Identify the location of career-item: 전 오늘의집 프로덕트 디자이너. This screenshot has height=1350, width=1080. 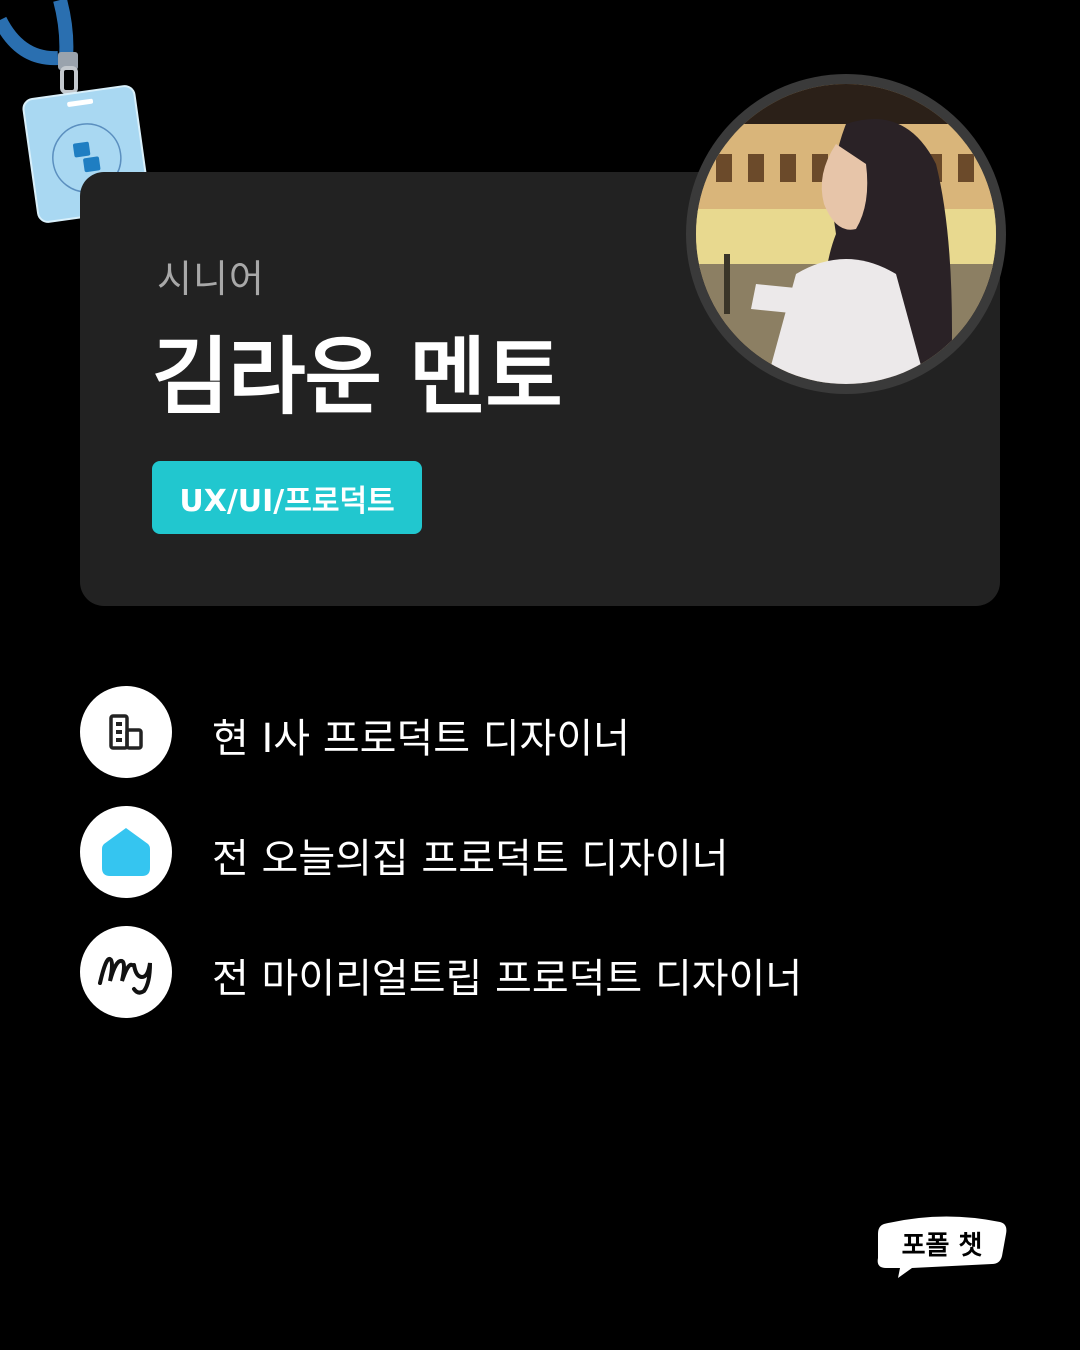
(530, 852).